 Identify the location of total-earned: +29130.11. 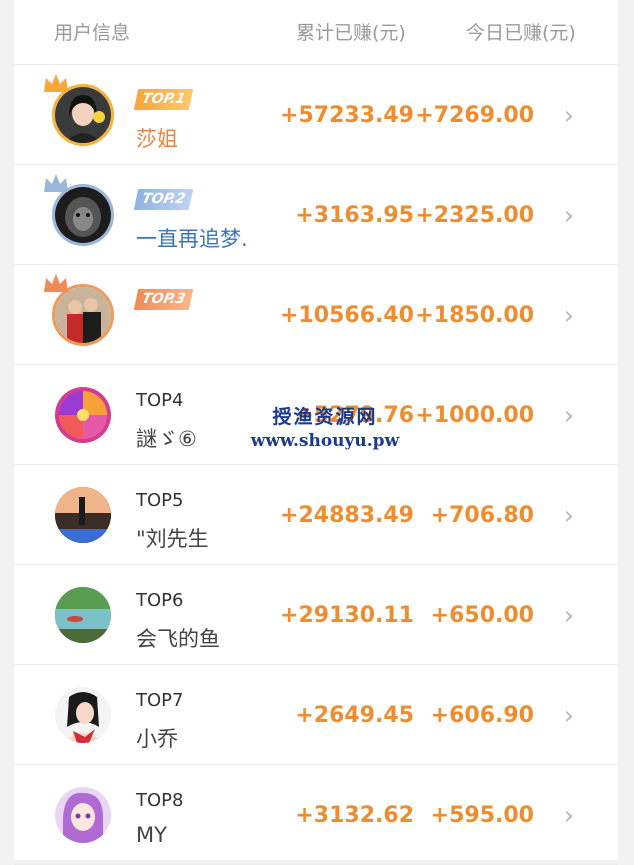
(347, 615).